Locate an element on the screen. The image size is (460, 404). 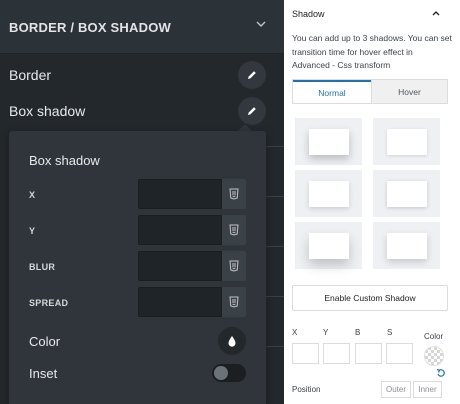
section-header: BORDER / BOX SHADOW is located at coordinates (142, 27).